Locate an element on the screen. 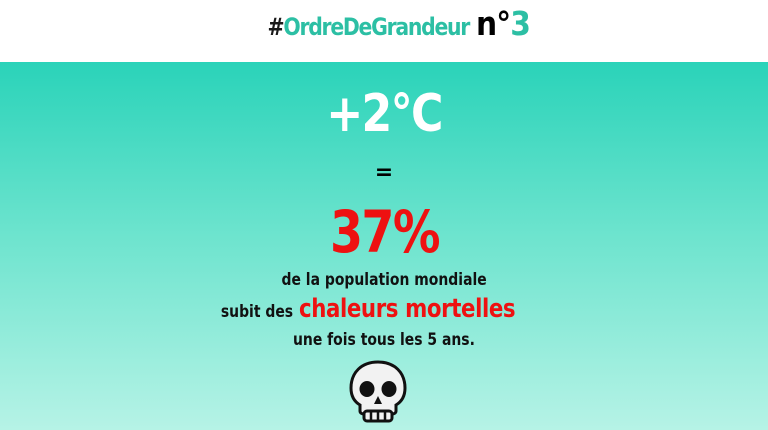  header-bar: #OrdreDeGrandeur n°3 is located at coordinates (384, 31).